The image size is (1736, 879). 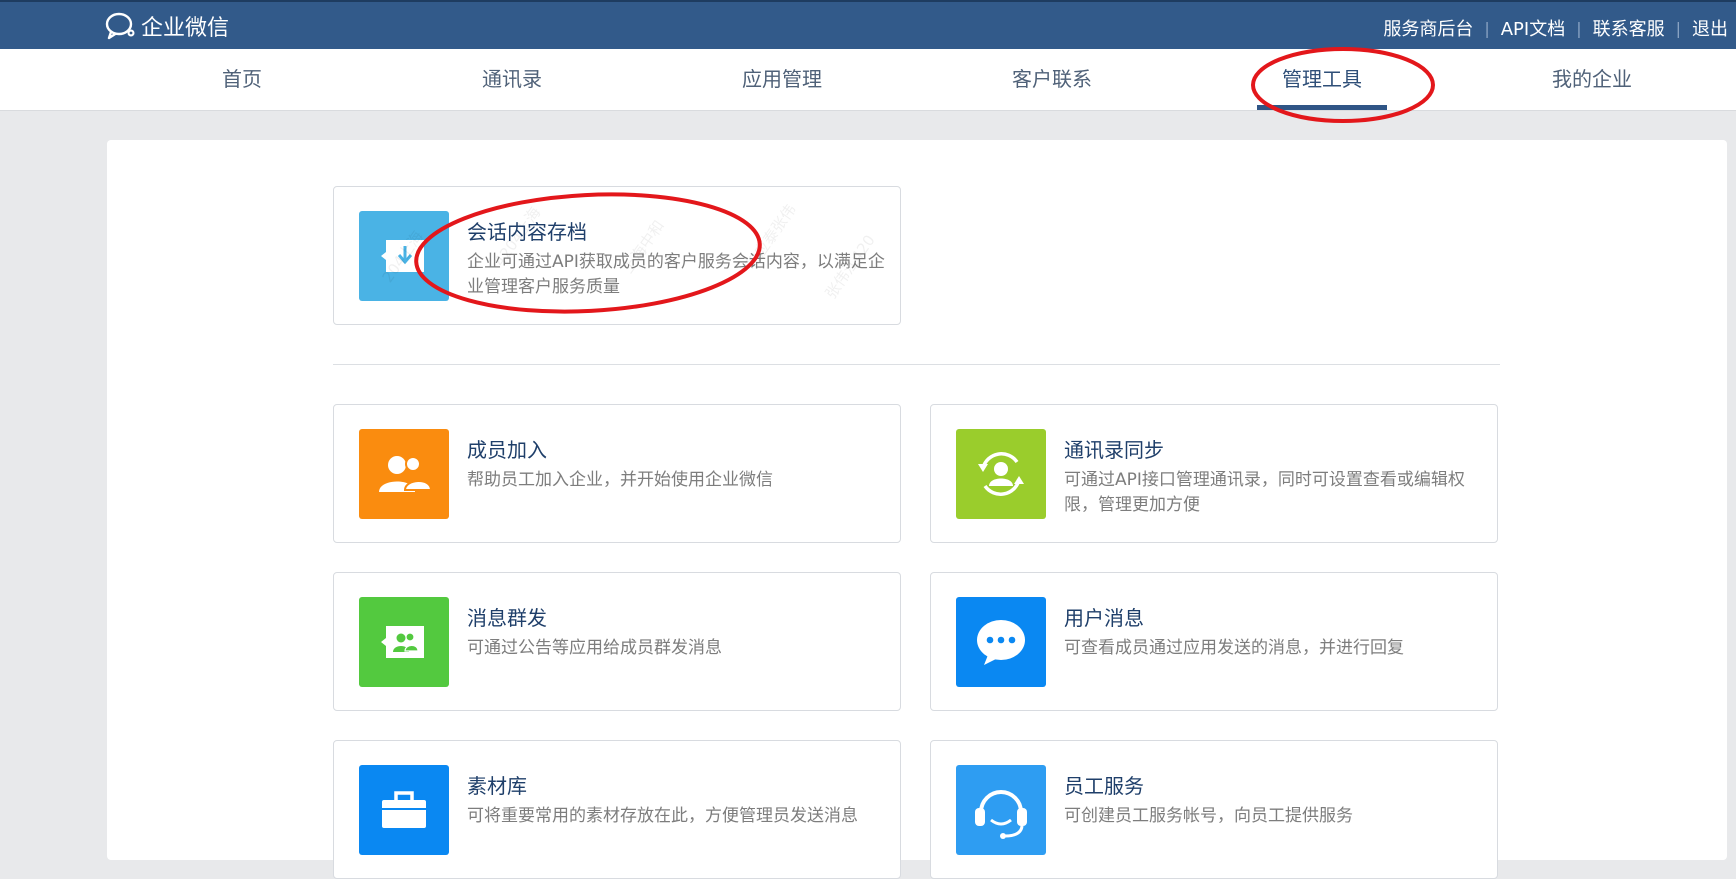 I want to click on wecom-logo-icon, so click(x=120, y=26).